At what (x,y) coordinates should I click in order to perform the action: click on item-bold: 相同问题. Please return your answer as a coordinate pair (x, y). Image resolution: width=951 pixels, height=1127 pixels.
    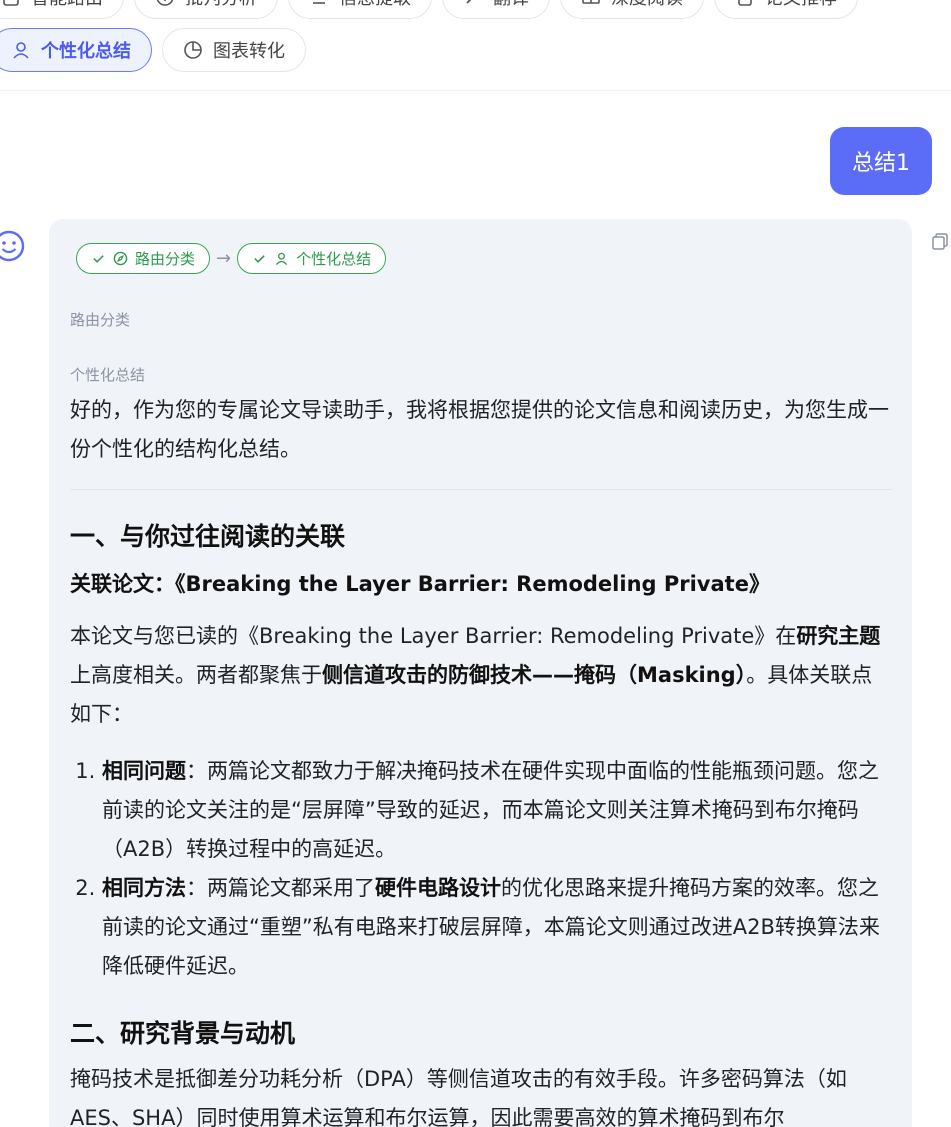
    Looking at the image, I should click on (144, 771).